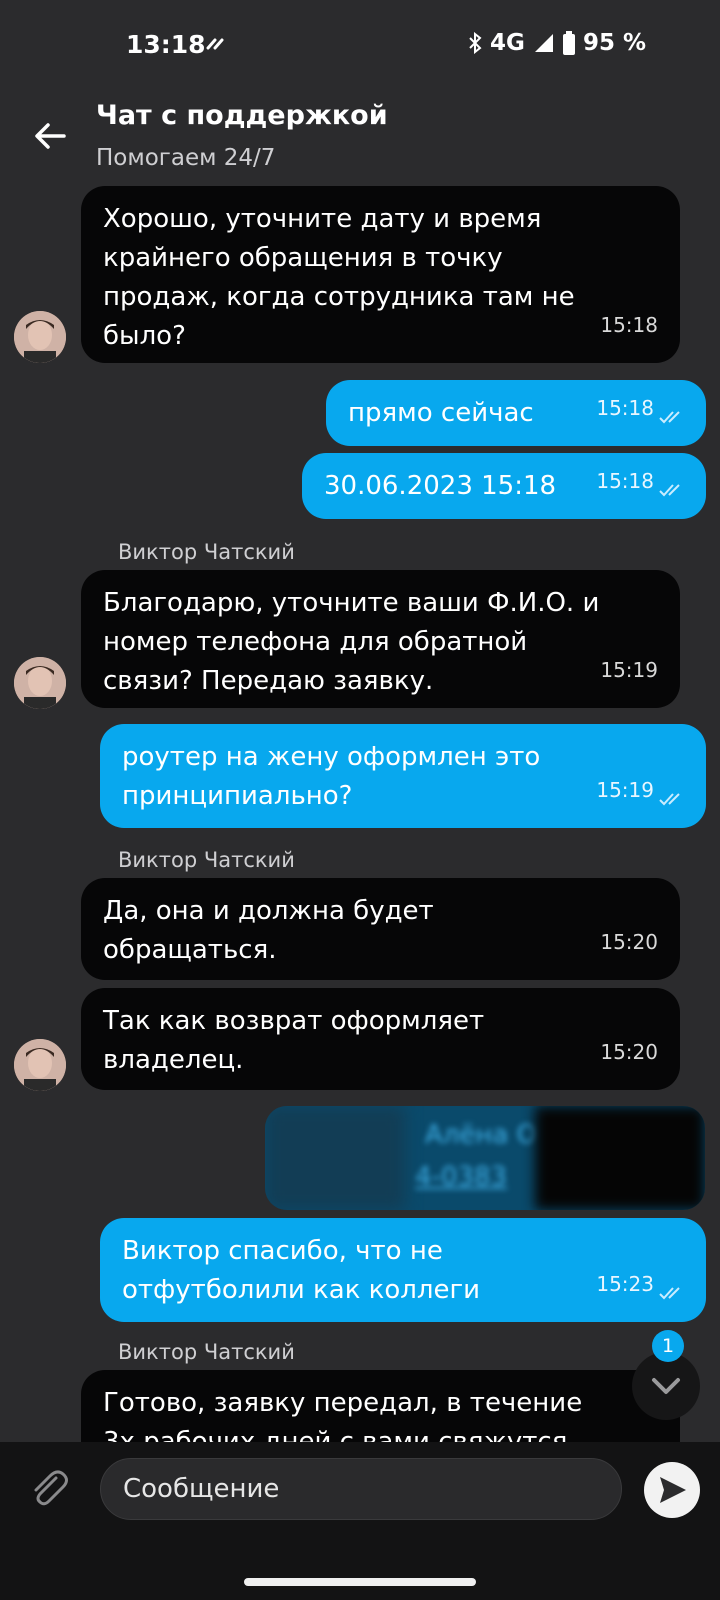  Describe the element at coordinates (215, 44) in the screenshot. I see `data-saver-icon` at that location.